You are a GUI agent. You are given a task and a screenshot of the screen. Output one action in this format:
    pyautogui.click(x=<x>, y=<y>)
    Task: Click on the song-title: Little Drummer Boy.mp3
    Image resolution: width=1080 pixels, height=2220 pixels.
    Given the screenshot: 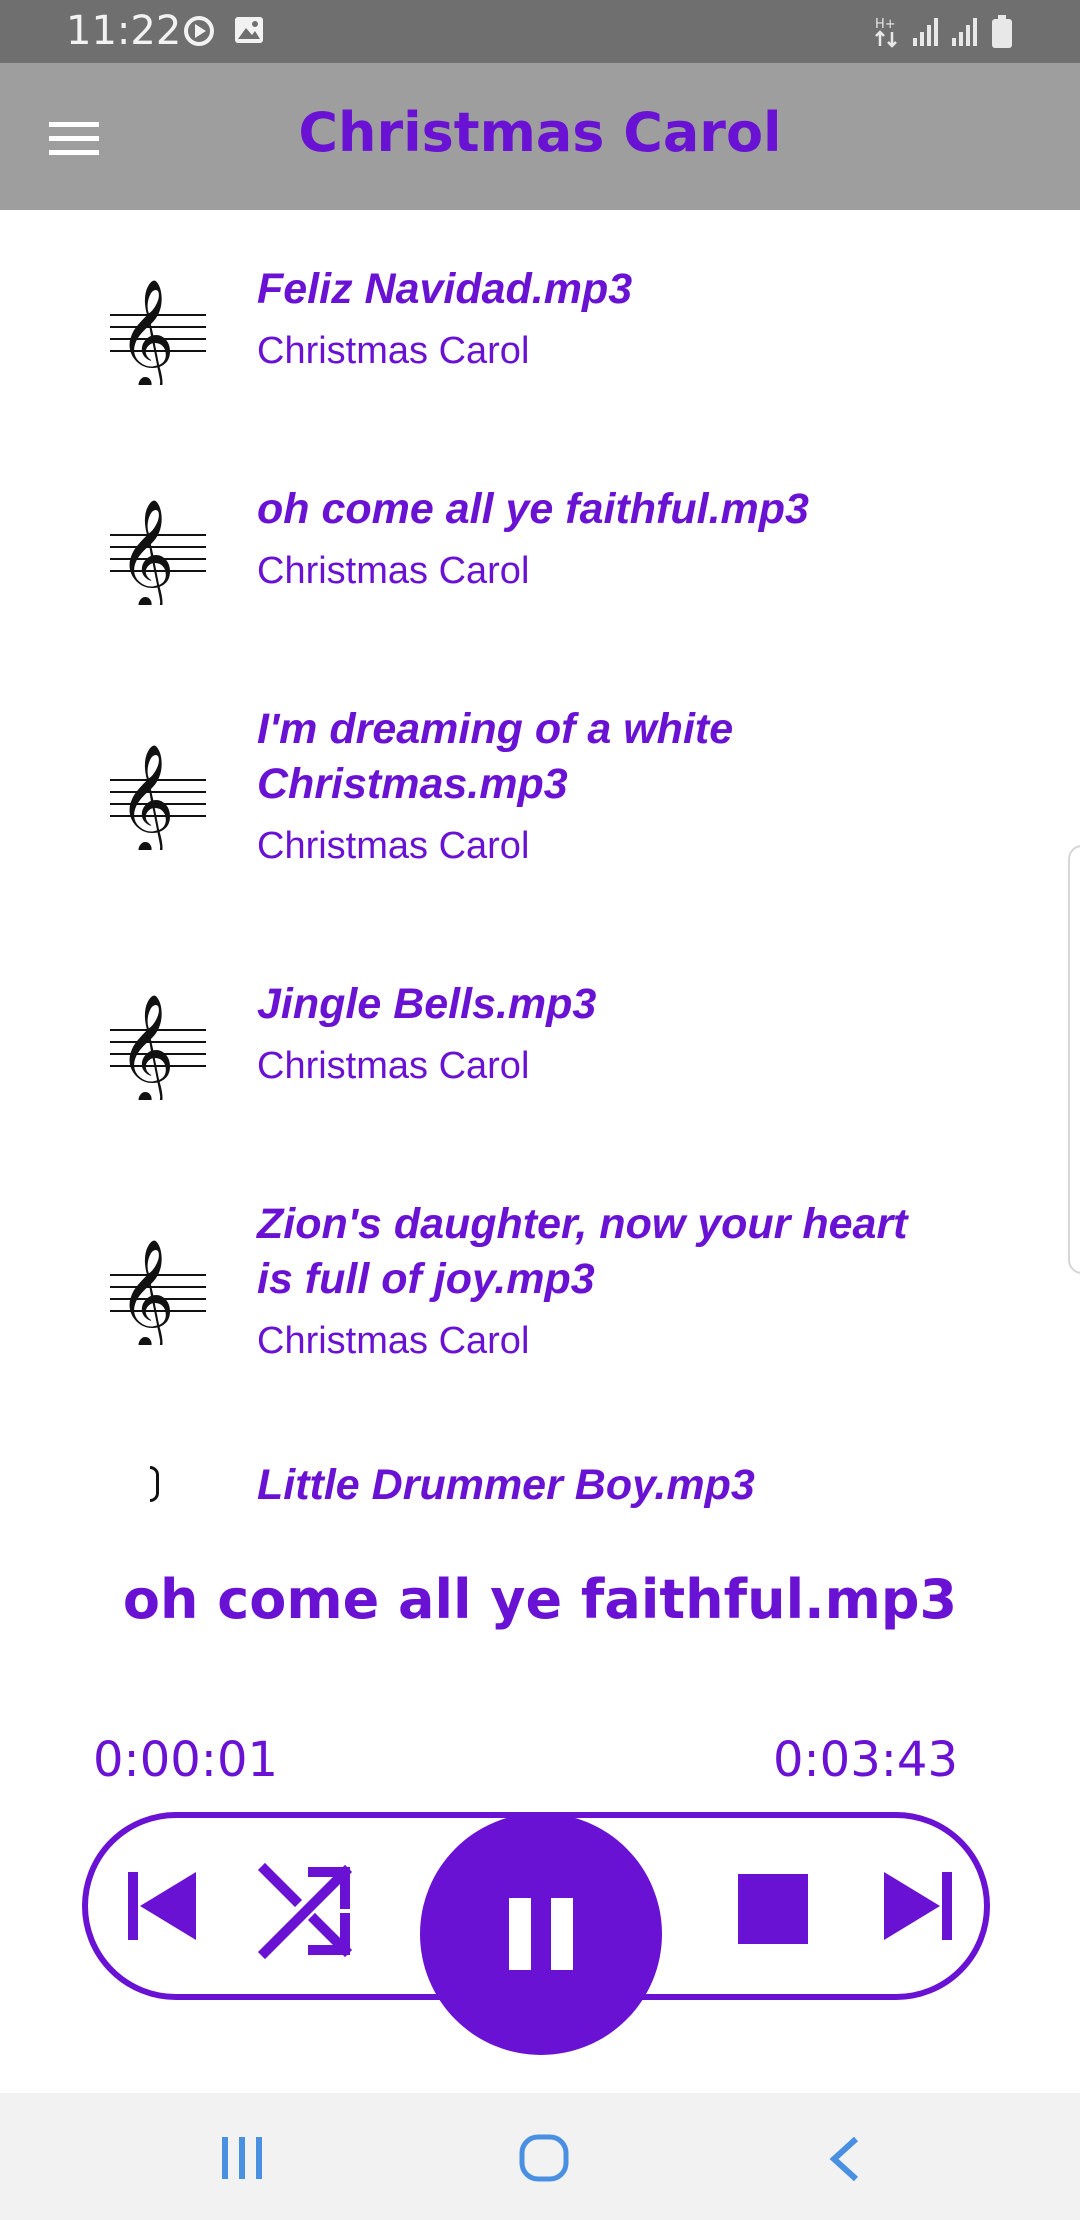 What is the action you would take?
    pyautogui.click(x=506, y=1485)
    